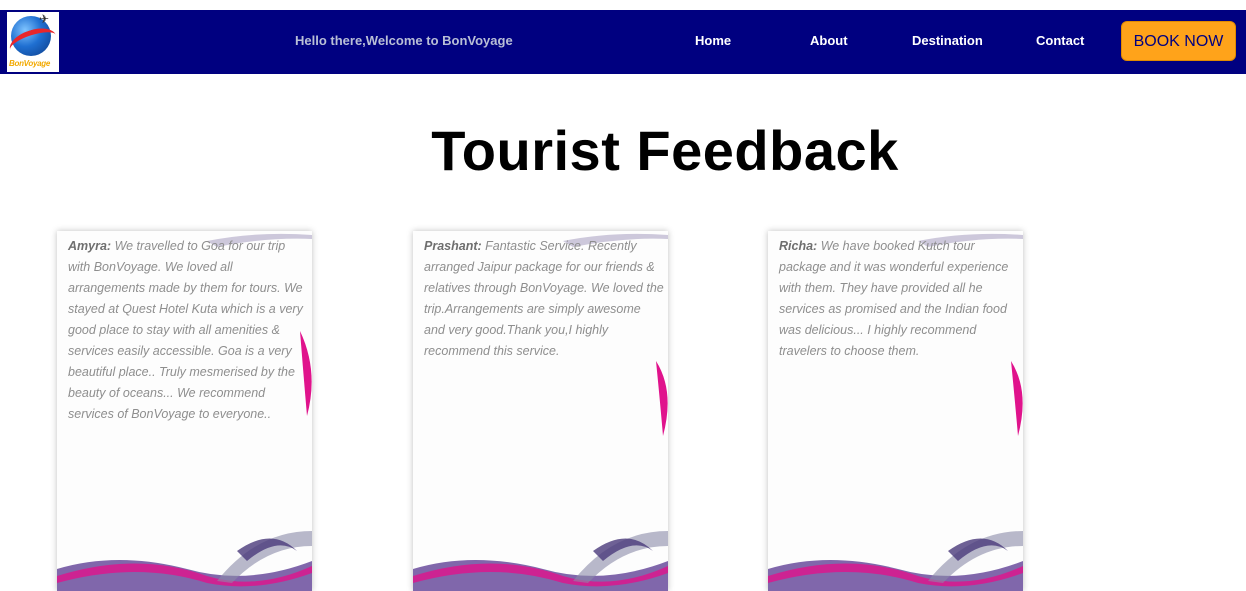 This screenshot has height=591, width=1246. What do you see at coordinates (798, 246) in the screenshot?
I see `reviewer-name: Richa:` at bounding box center [798, 246].